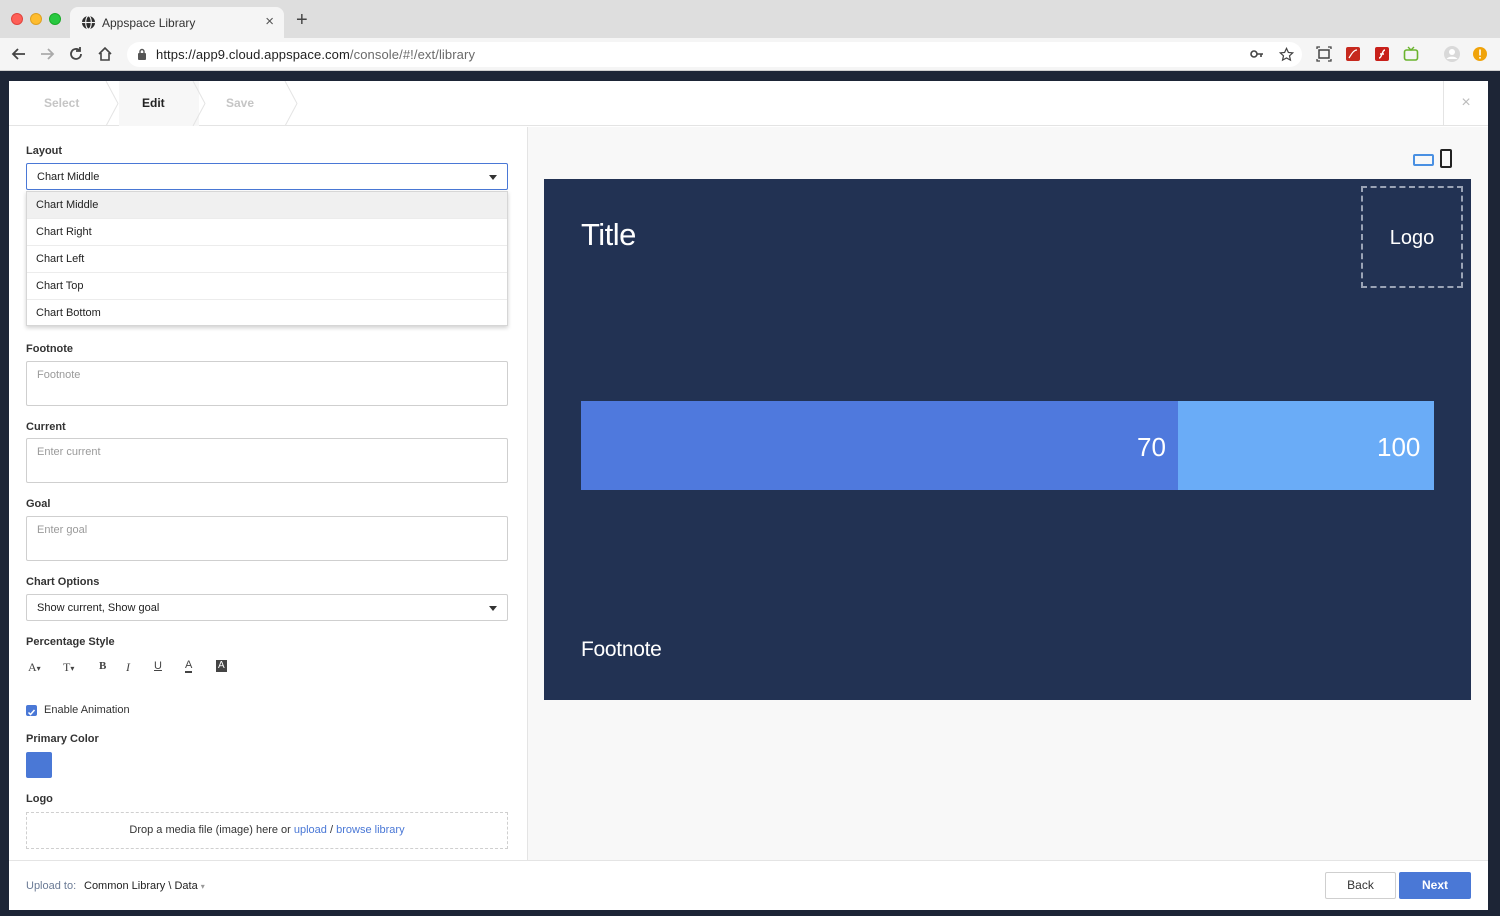 The width and height of the screenshot is (1500, 916). I want to click on browser-titlebar: Appspace Library × +, so click(750, 19).